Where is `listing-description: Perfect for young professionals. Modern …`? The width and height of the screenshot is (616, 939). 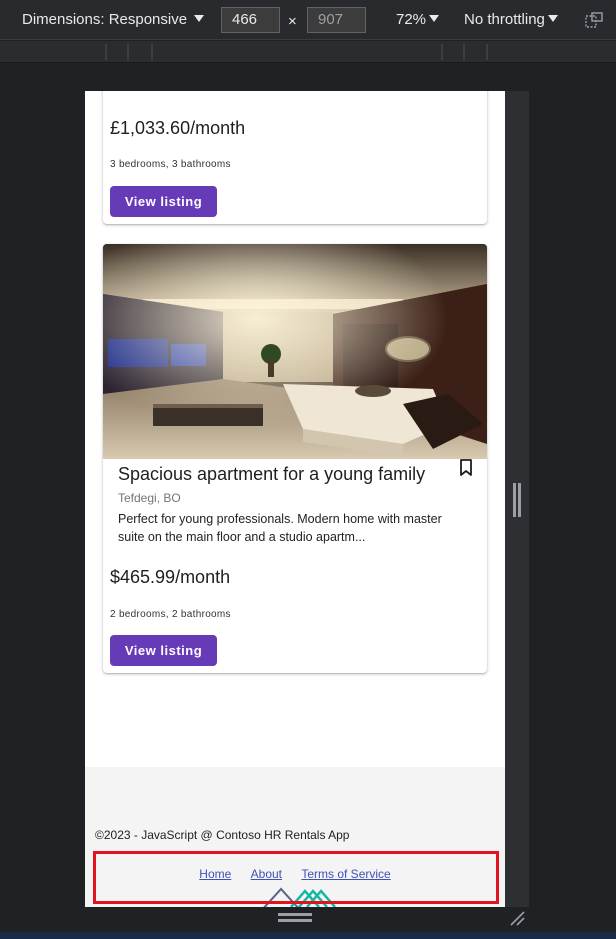
listing-description: Perfect for young professionals. Modern … is located at coordinates (280, 528).